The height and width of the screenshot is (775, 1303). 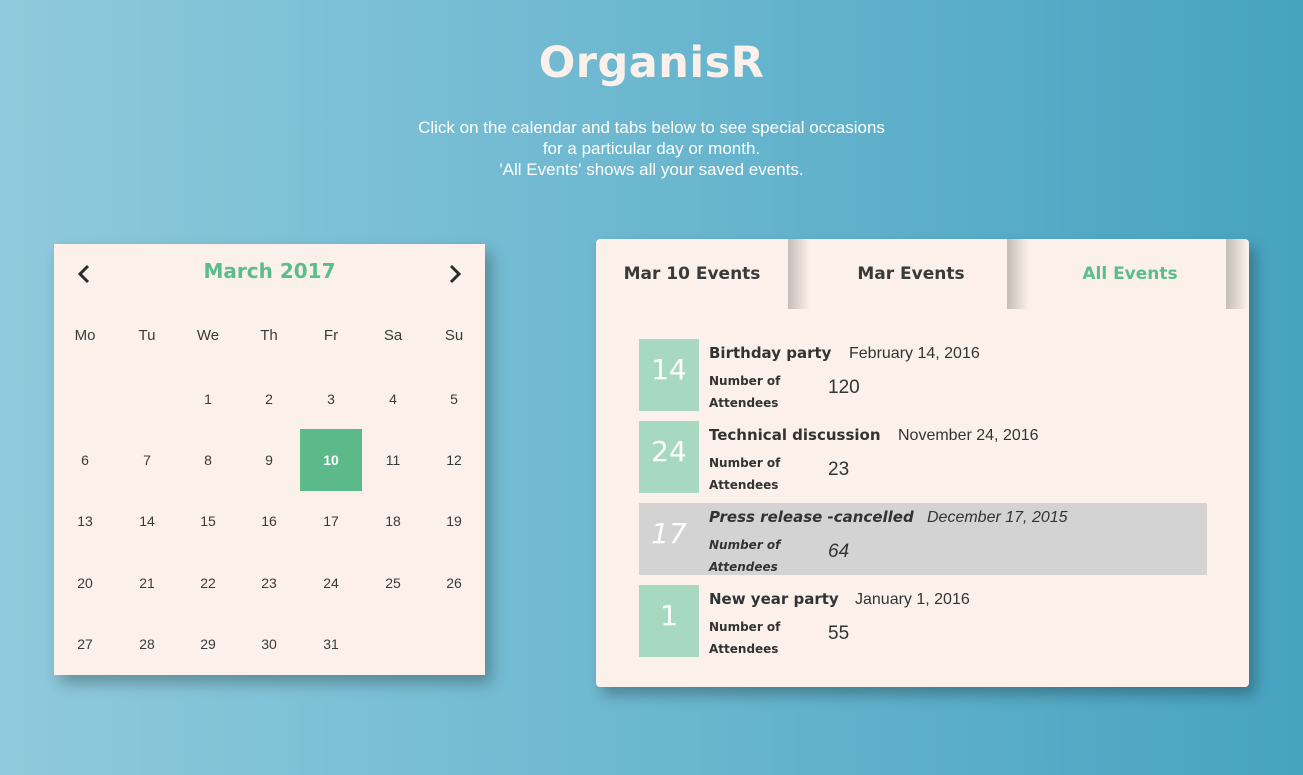 What do you see at coordinates (839, 469) in the screenshot?
I see `attendees-count: 23` at bounding box center [839, 469].